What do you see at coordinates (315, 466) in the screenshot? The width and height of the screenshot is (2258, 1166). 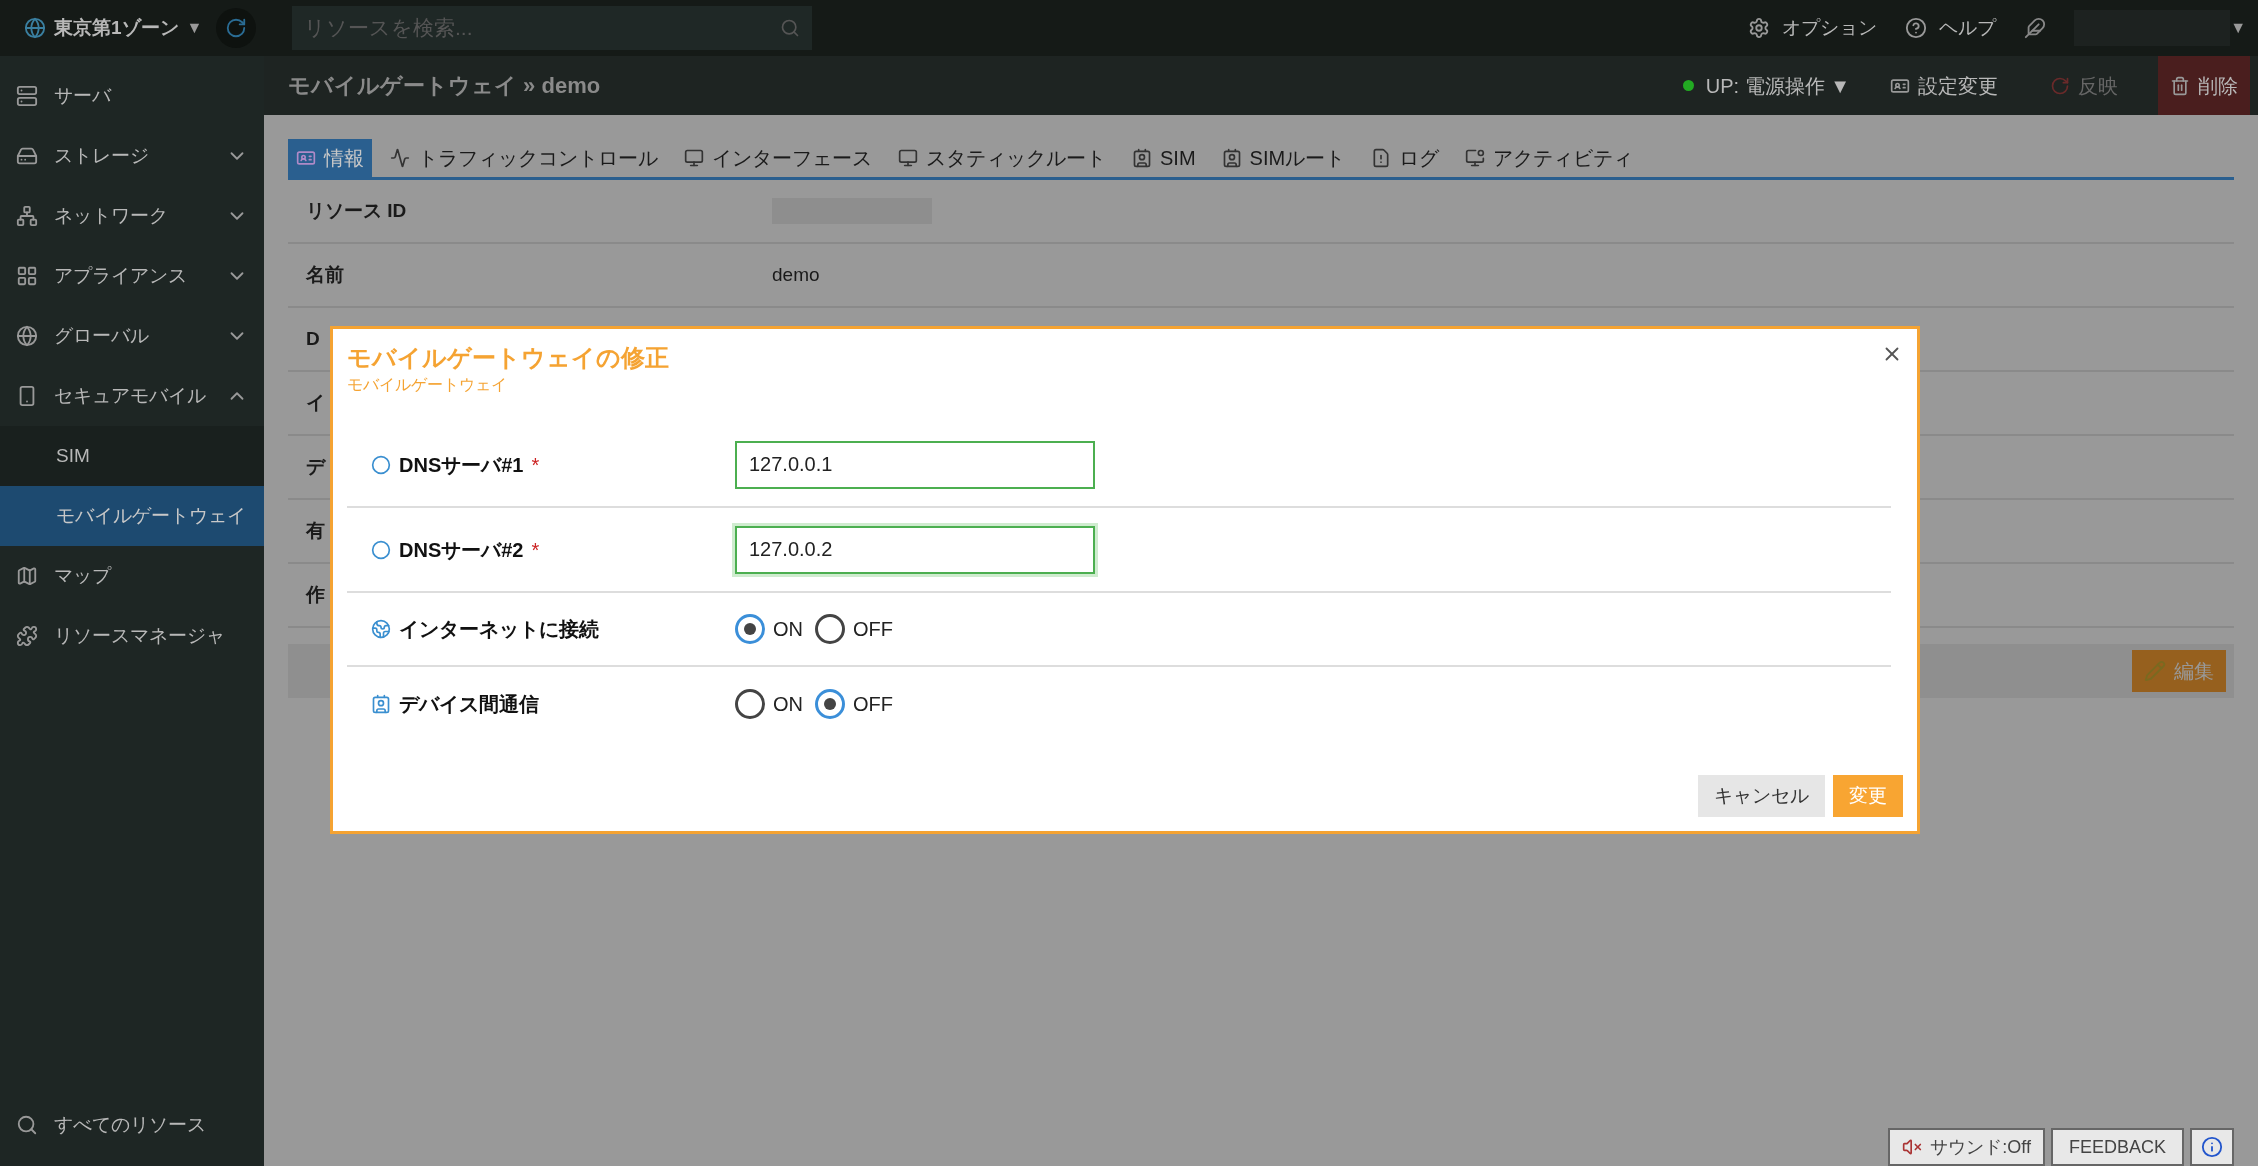 I see `detail-label: デ` at bounding box center [315, 466].